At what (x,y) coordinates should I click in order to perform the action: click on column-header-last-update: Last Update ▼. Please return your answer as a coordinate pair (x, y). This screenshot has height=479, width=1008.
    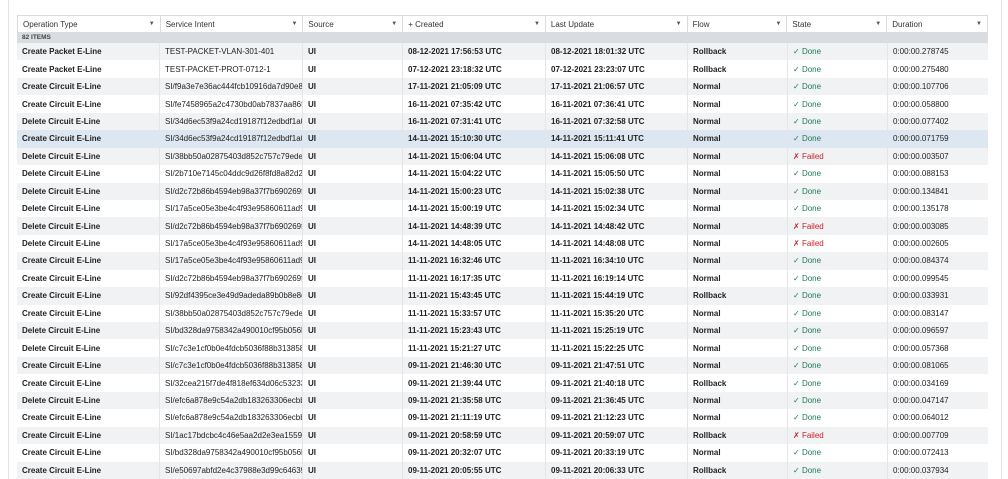
    Looking at the image, I should click on (617, 24).